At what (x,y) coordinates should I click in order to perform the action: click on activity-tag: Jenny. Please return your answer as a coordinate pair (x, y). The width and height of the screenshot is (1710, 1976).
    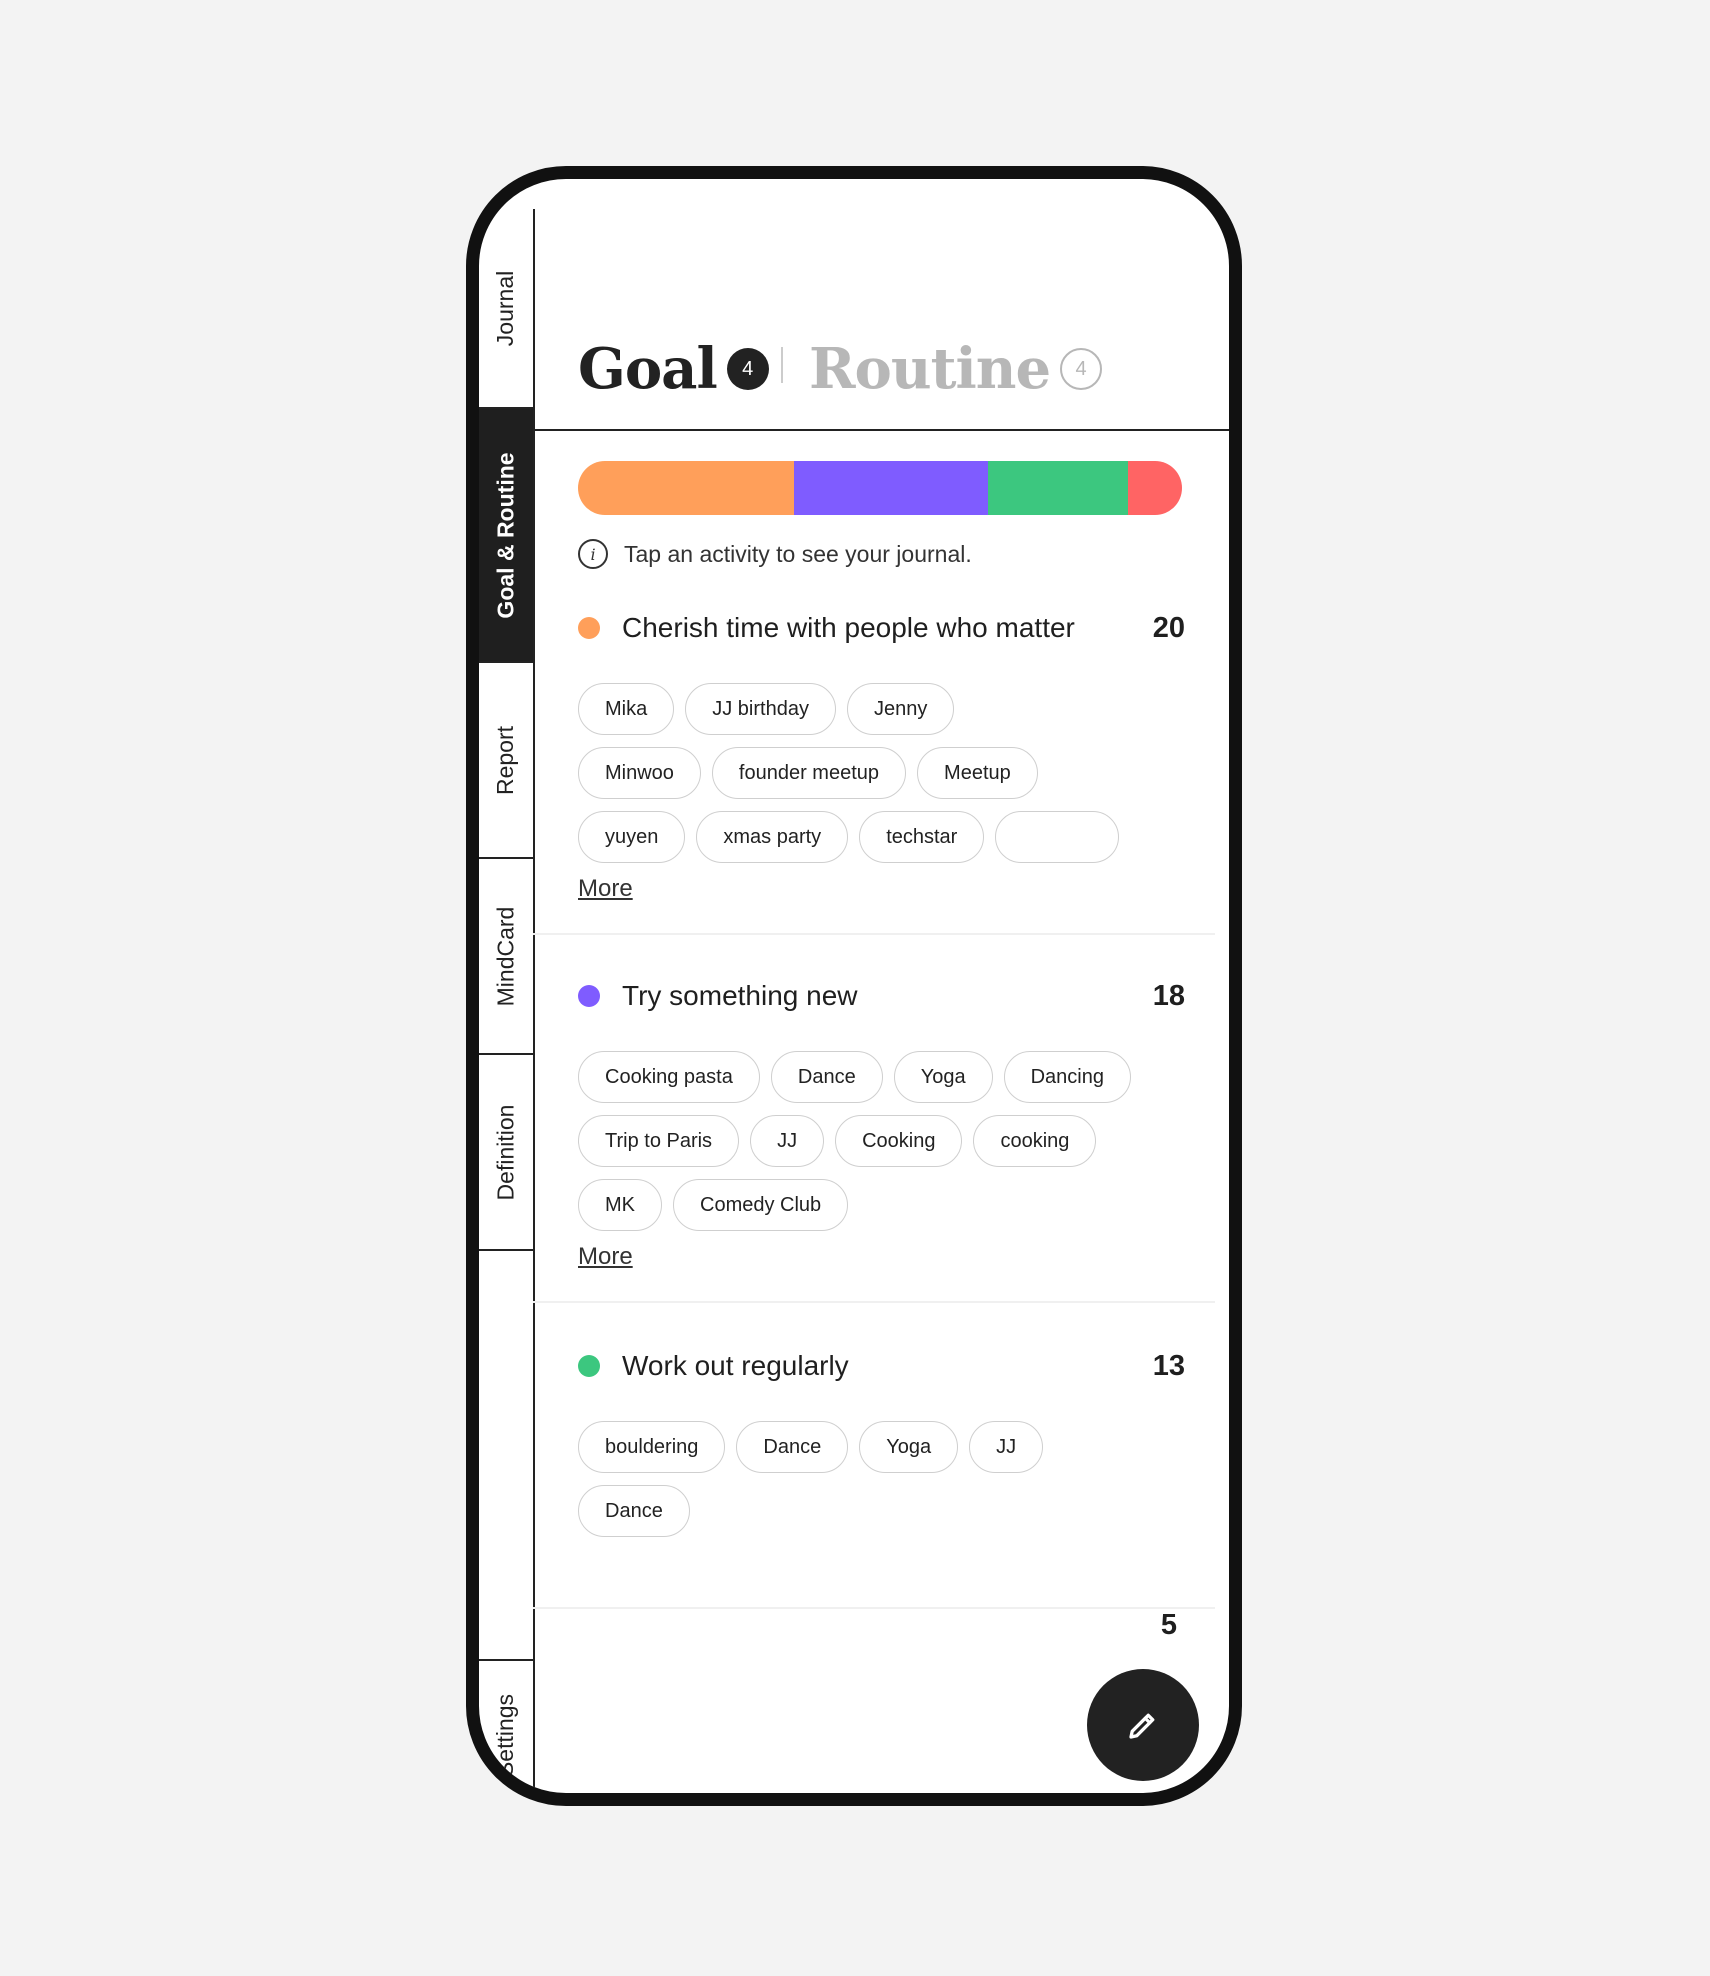
    Looking at the image, I should click on (900, 709).